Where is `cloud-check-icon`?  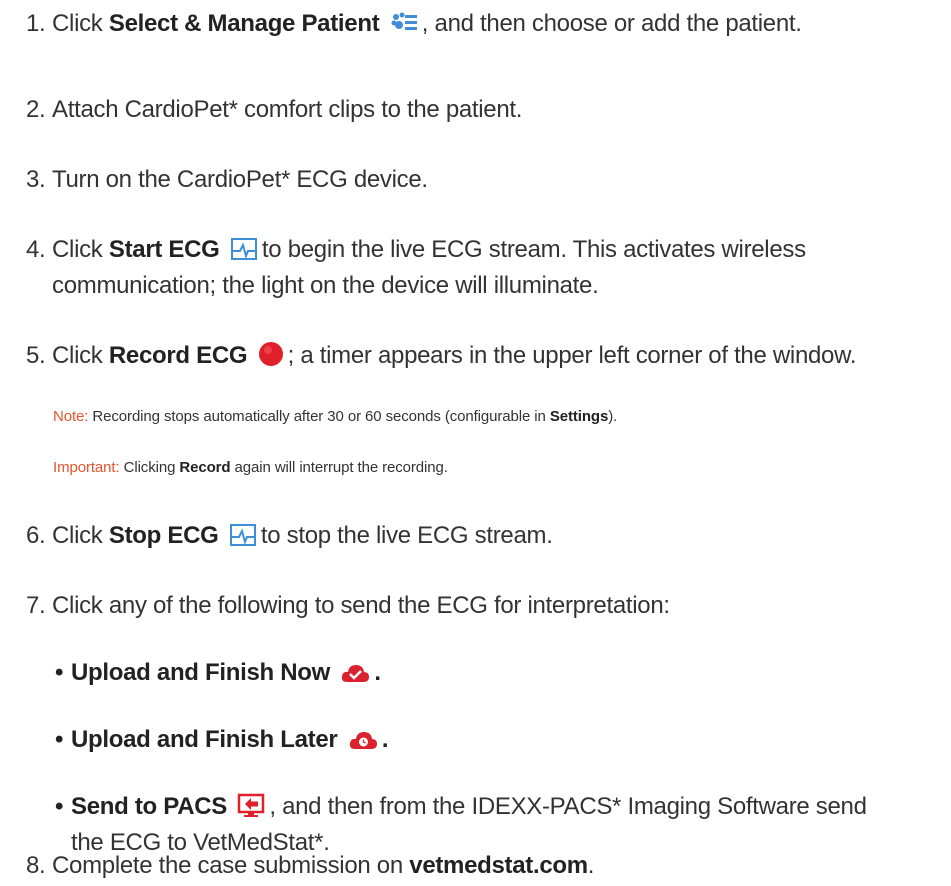
cloud-check-icon is located at coordinates (355, 673).